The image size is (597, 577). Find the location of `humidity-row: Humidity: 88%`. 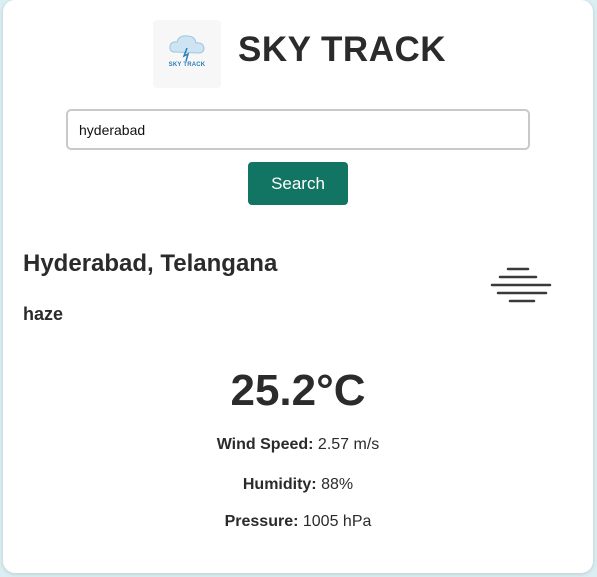

humidity-row: Humidity: 88% is located at coordinates (298, 485).